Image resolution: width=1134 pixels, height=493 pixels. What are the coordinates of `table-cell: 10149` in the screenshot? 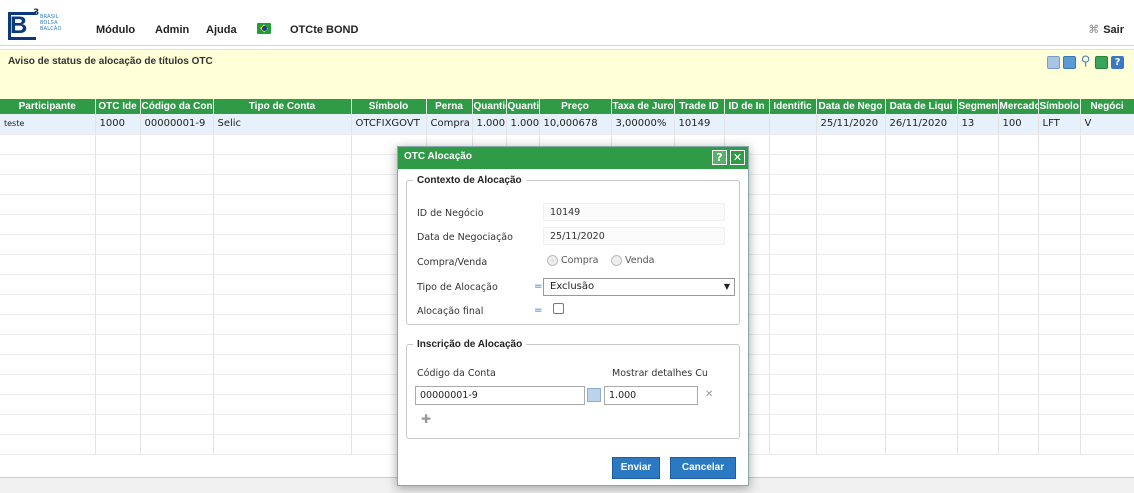 It's located at (699, 124).